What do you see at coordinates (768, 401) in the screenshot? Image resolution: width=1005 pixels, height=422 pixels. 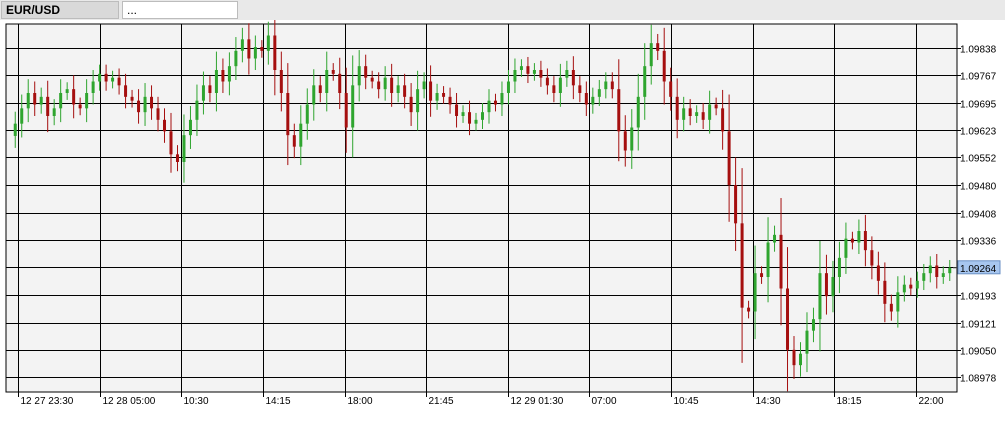 I see `x-tick-label: 14:30` at bounding box center [768, 401].